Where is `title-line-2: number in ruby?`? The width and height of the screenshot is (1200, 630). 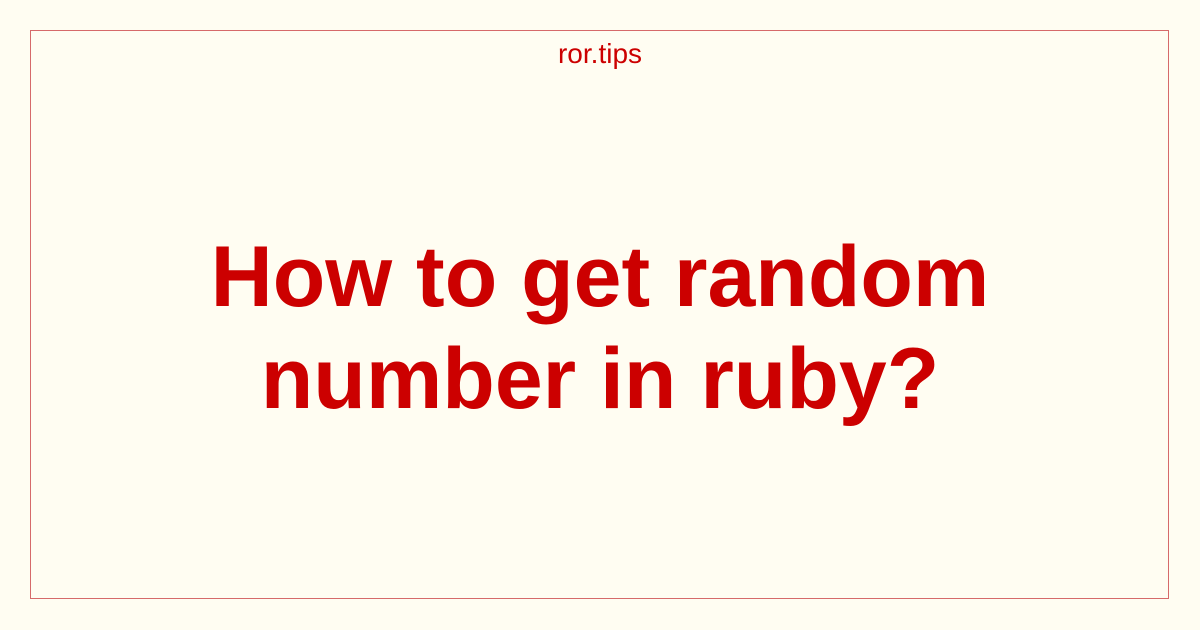 title-line-2: number in ruby? is located at coordinates (600, 379).